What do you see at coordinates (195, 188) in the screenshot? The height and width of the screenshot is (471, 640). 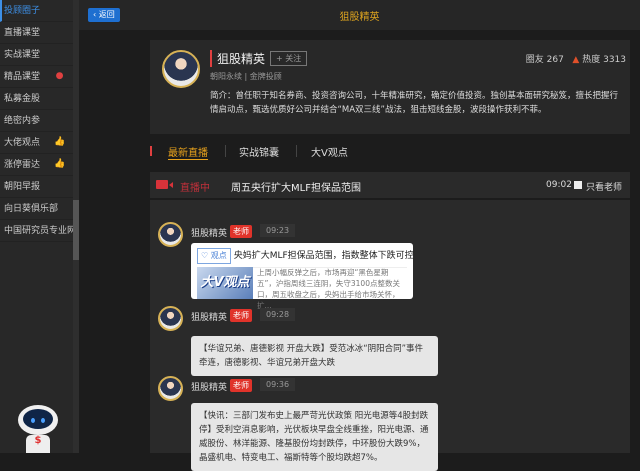 I see `live-status: 直播中` at bounding box center [195, 188].